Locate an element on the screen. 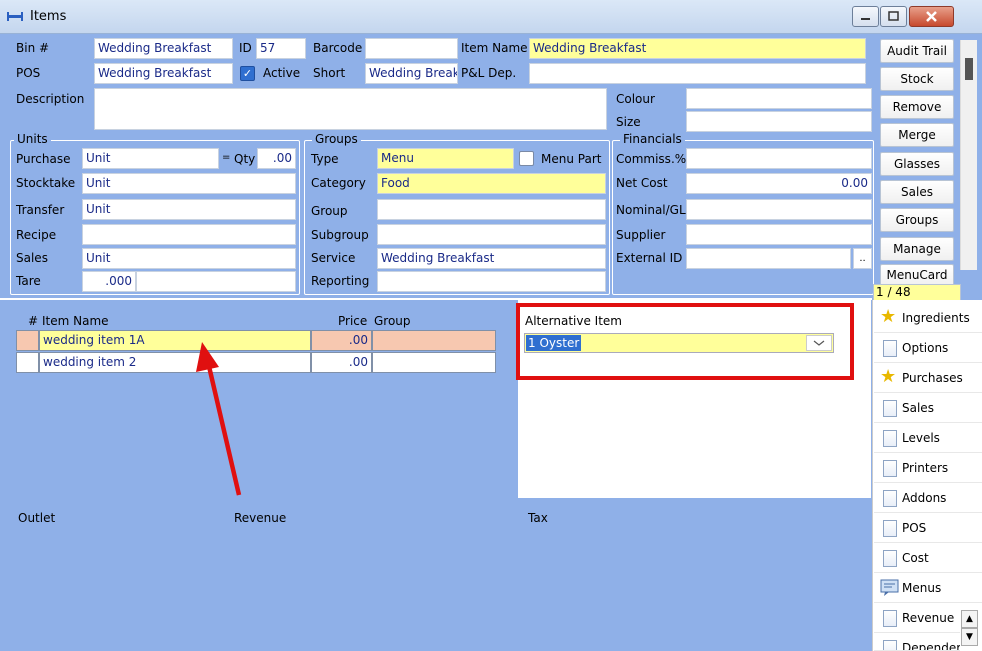  merge-button: Merge is located at coordinates (917, 135).